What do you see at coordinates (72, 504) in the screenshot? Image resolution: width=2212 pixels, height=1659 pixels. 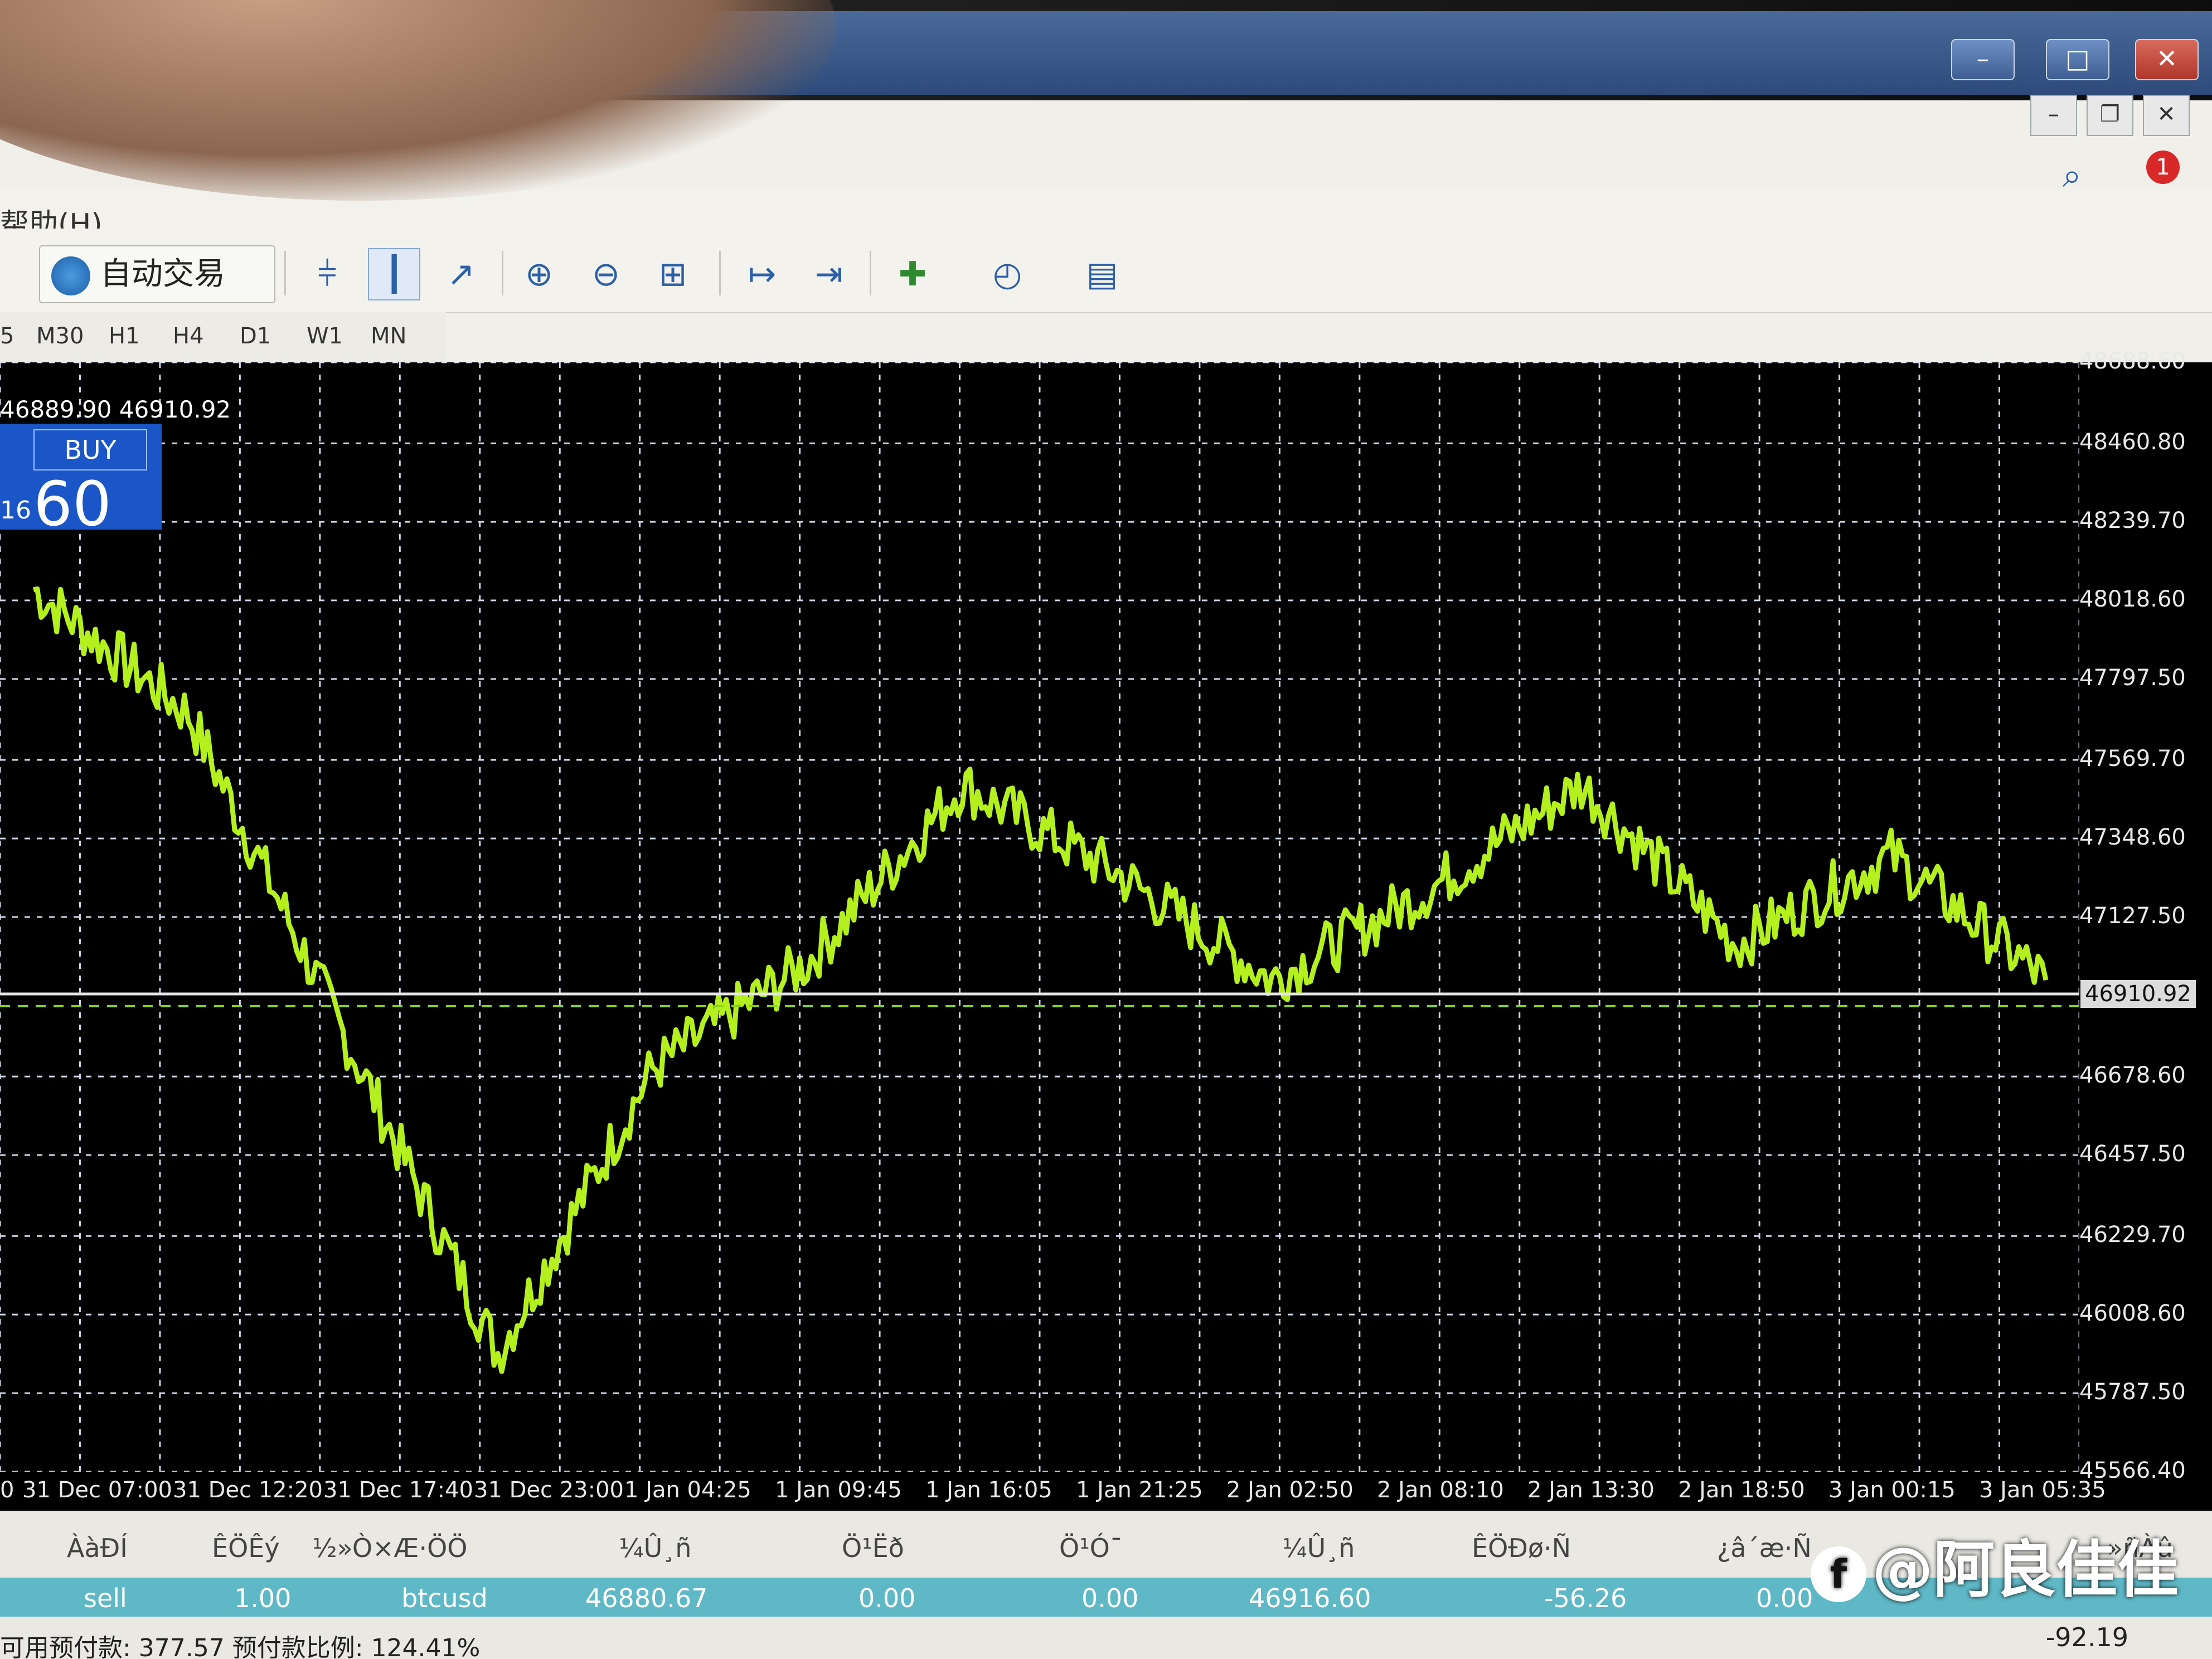 I see `buy-price: 60` at bounding box center [72, 504].